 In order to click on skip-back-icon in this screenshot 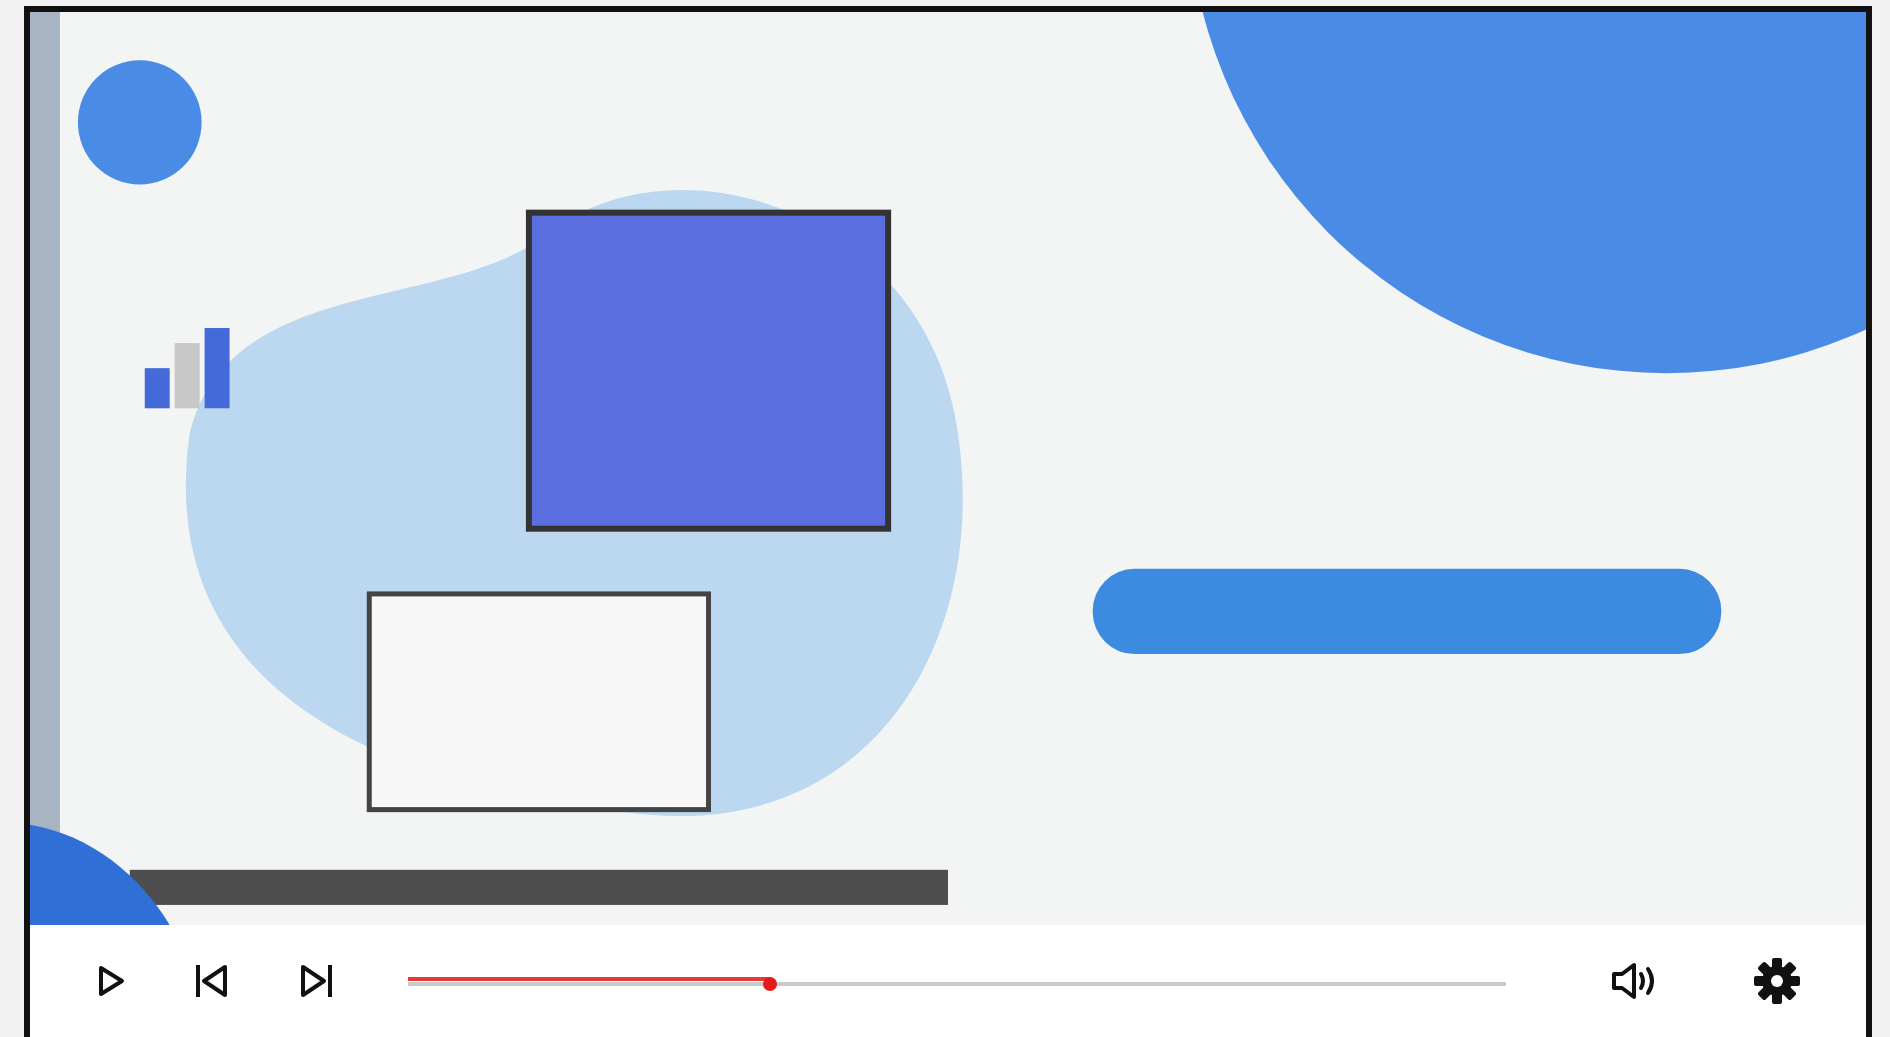, I will do `click(212, 981)`.